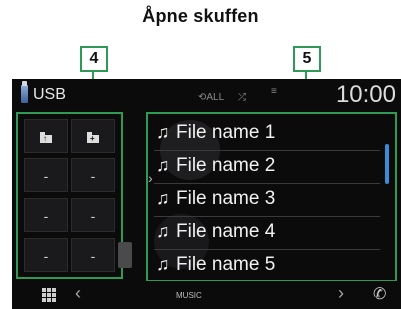 The image size is (401, 309). Describe the element at coordinates (365, 94) in the screenshot. I see `clock: 10:00` at that location.